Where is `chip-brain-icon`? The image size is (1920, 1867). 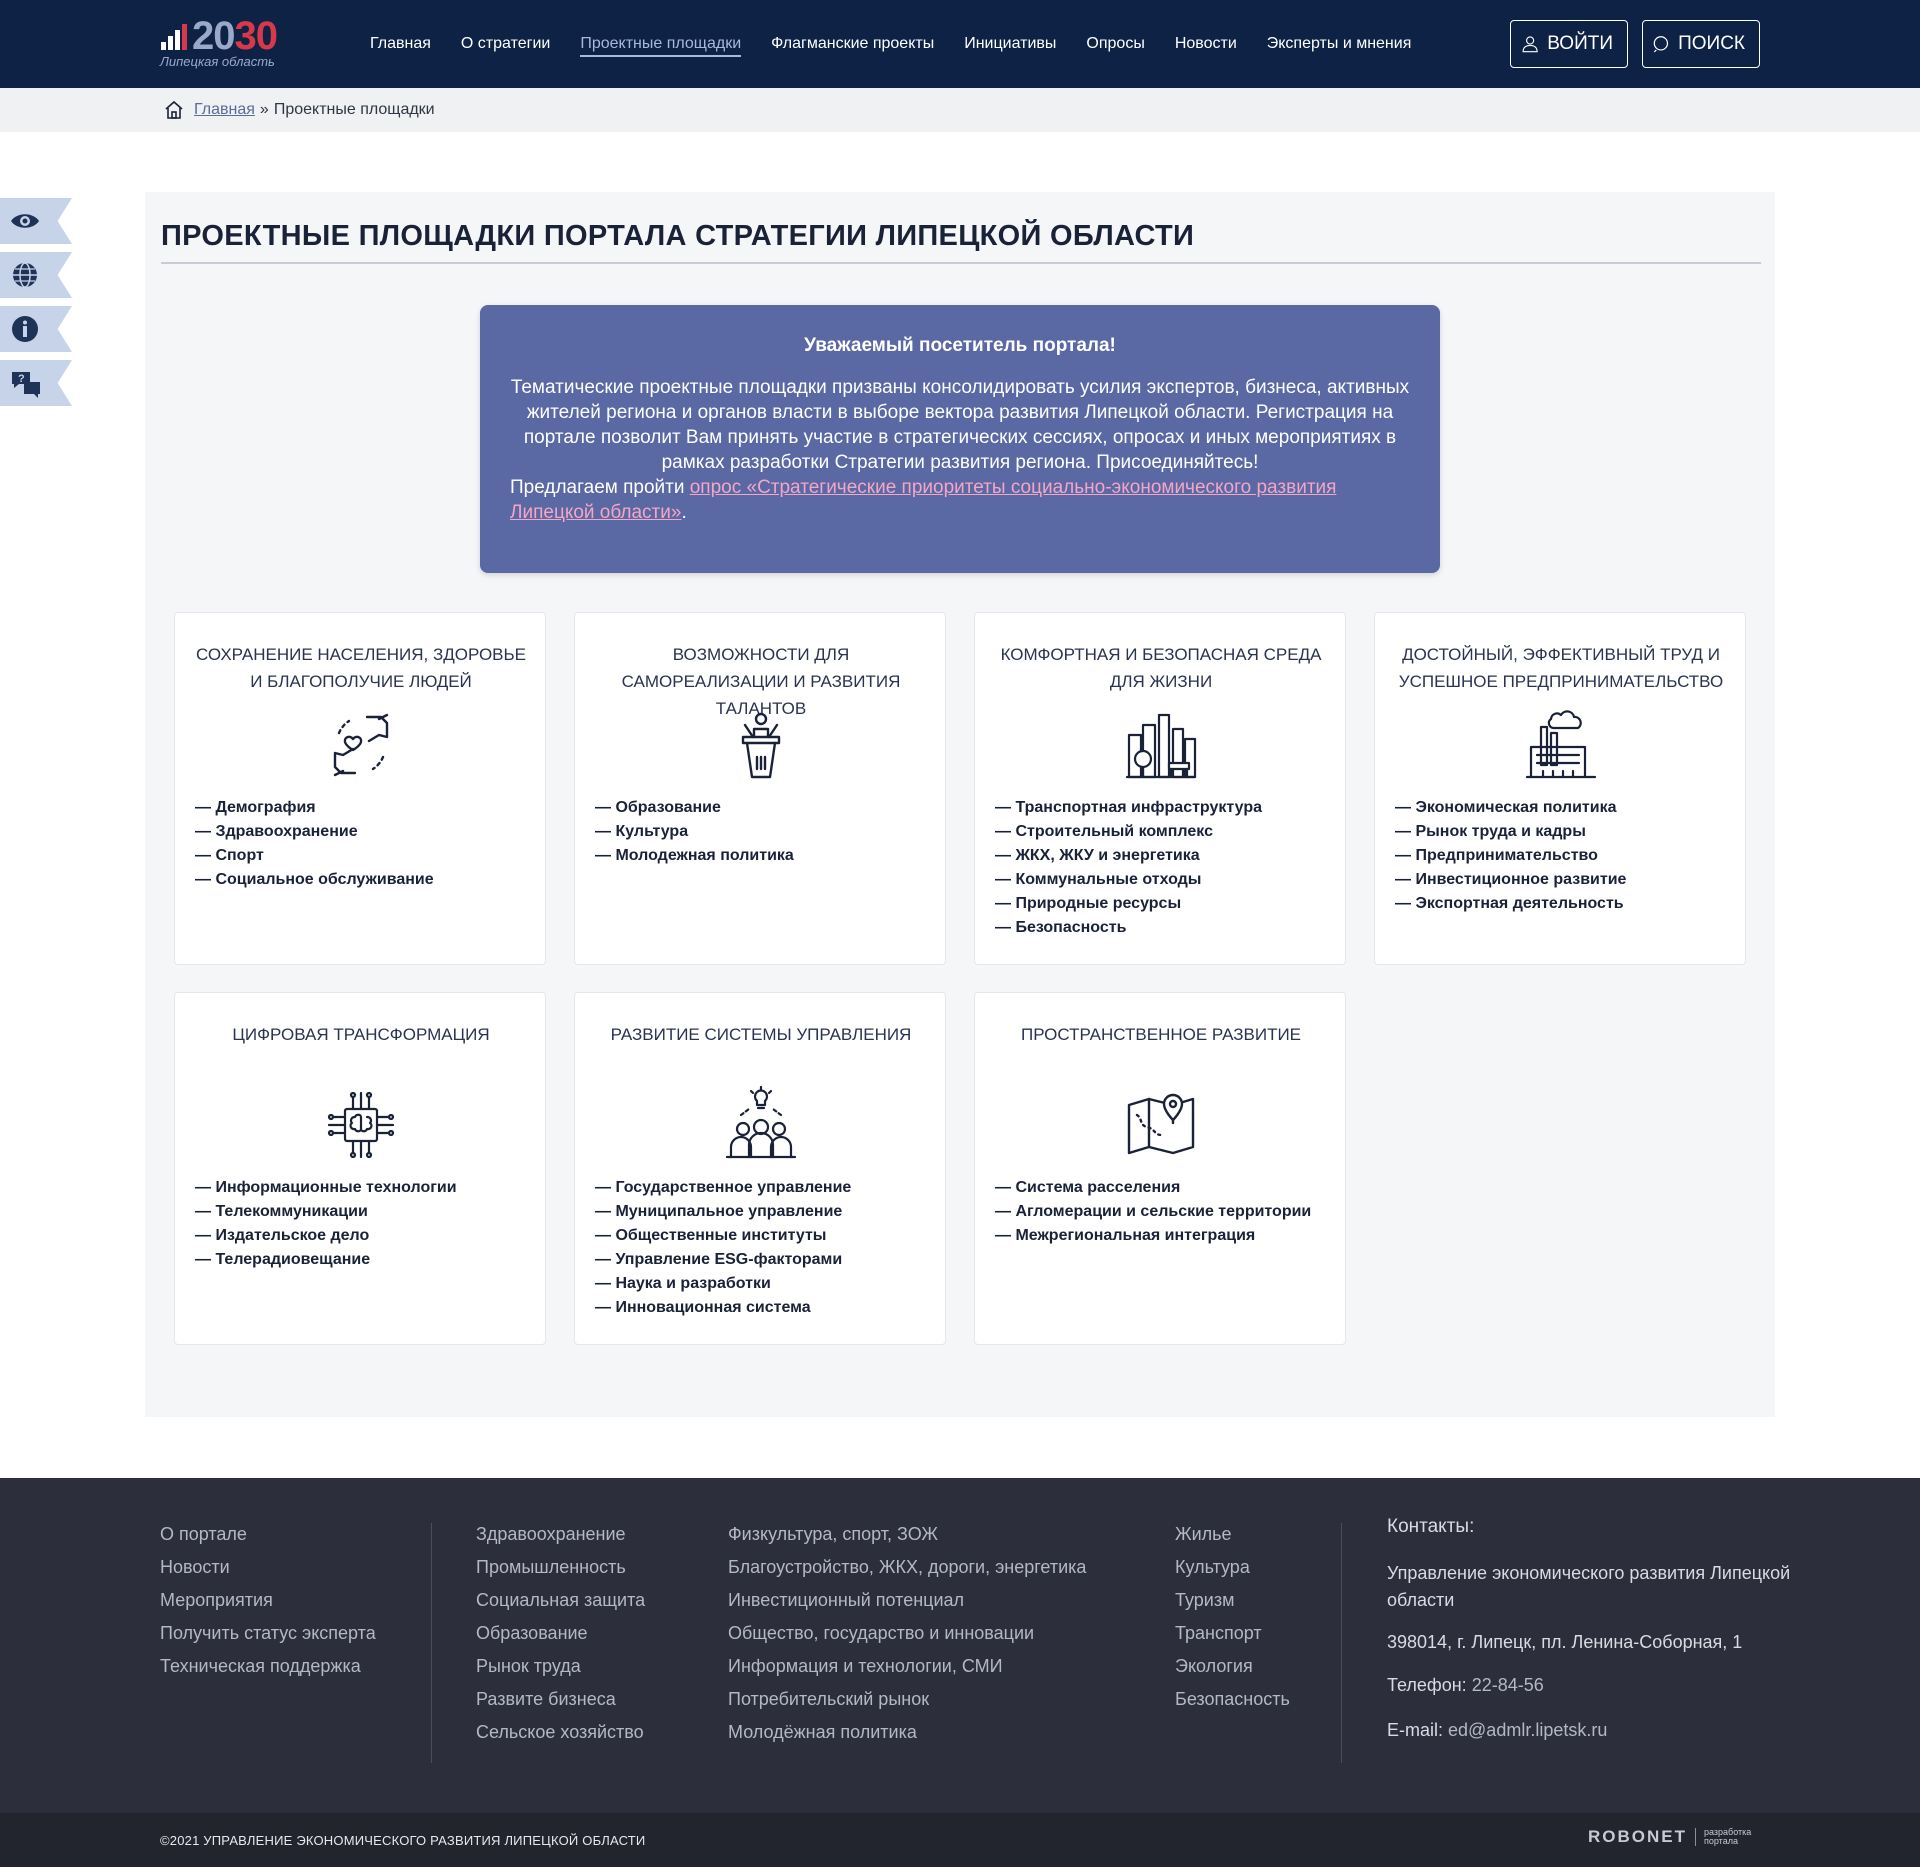 chip-brain-icon is located at coordinates (361, 1125).